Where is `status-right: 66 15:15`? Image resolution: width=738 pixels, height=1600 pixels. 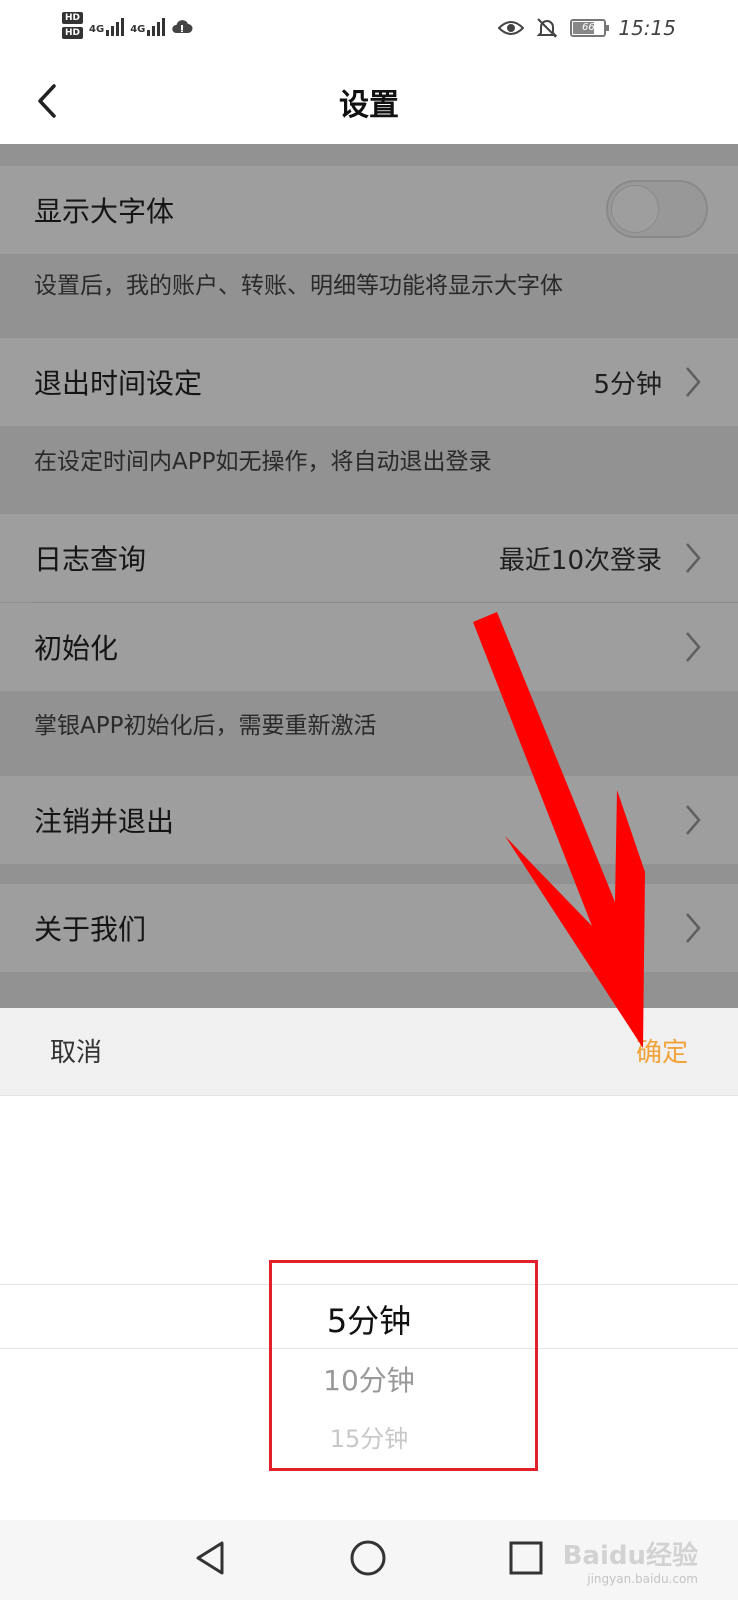
status-right: 66 15:15 is located at coordinates (587, 28).